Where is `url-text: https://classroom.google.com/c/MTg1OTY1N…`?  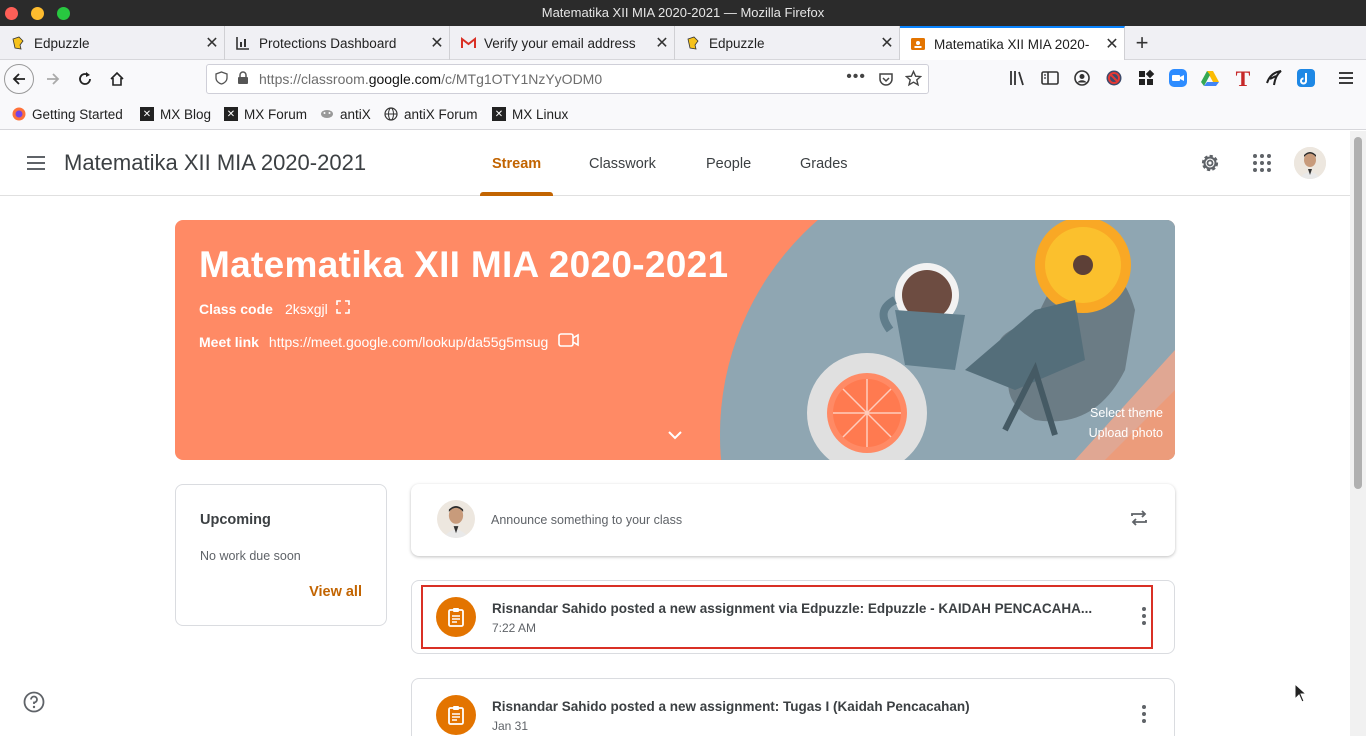 url-text: https://classroom.google.com/c/MTg1OTY1N… is located at coordinates (431, 79).